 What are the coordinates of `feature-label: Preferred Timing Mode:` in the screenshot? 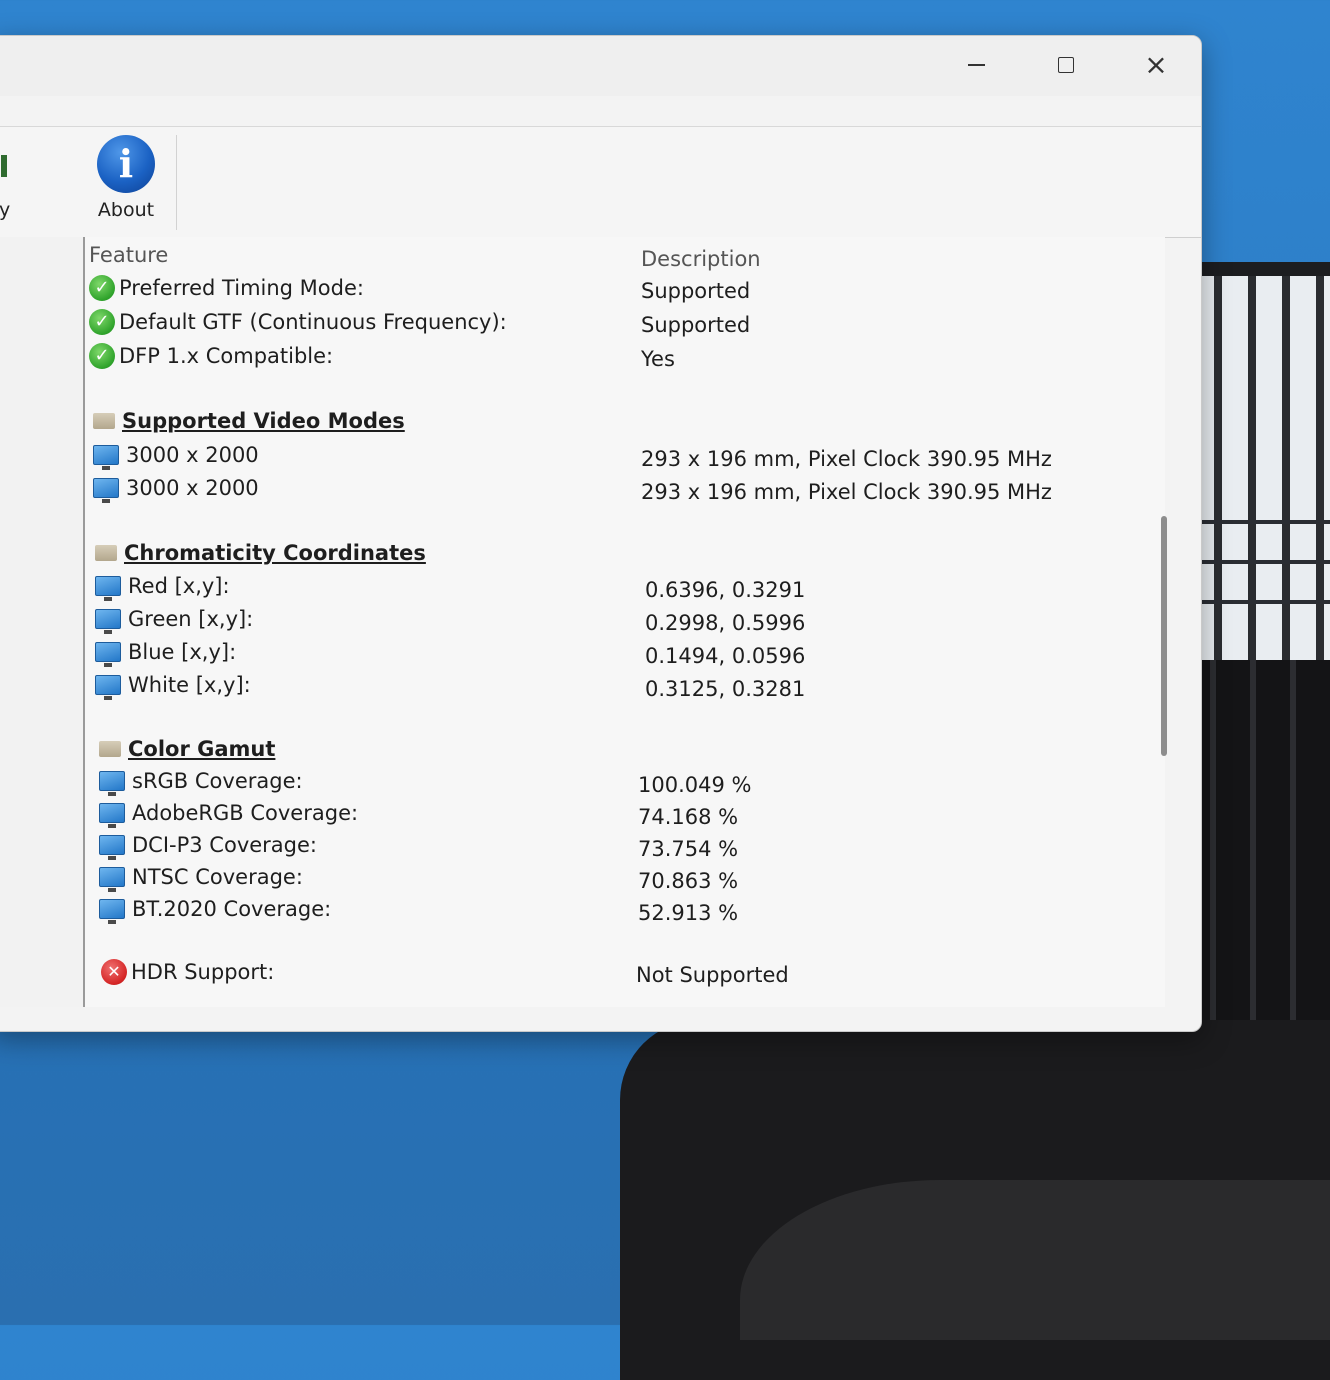 It's located at (241, 288).